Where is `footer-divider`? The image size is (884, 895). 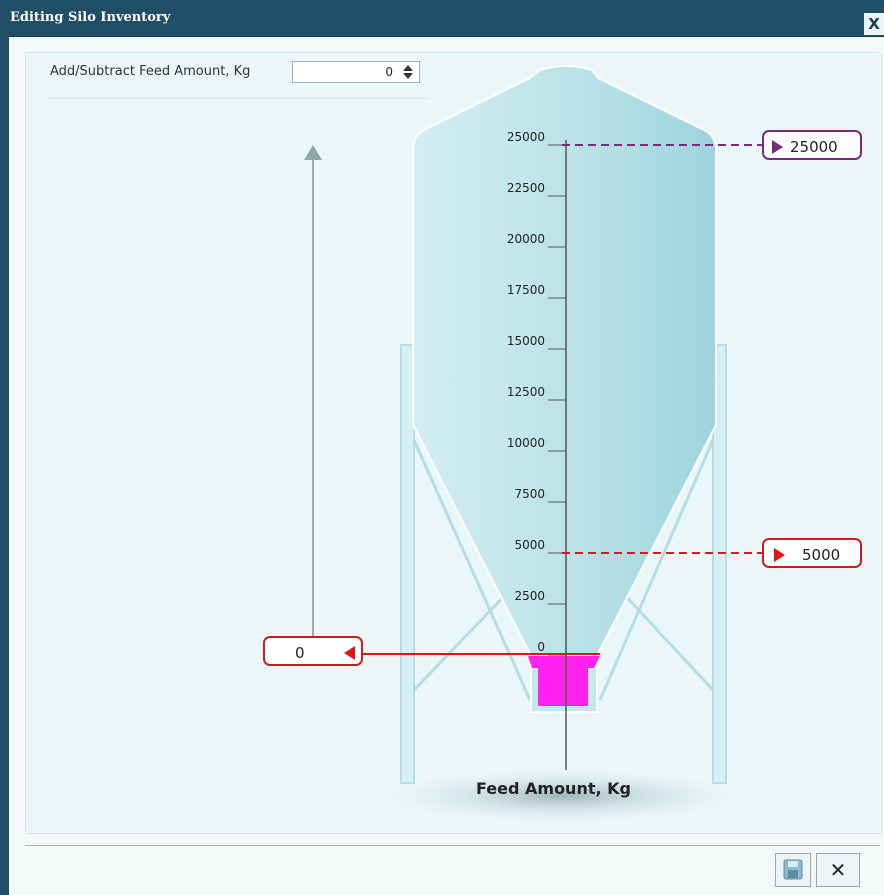 footer-divider is located at coordinates (452, 845).